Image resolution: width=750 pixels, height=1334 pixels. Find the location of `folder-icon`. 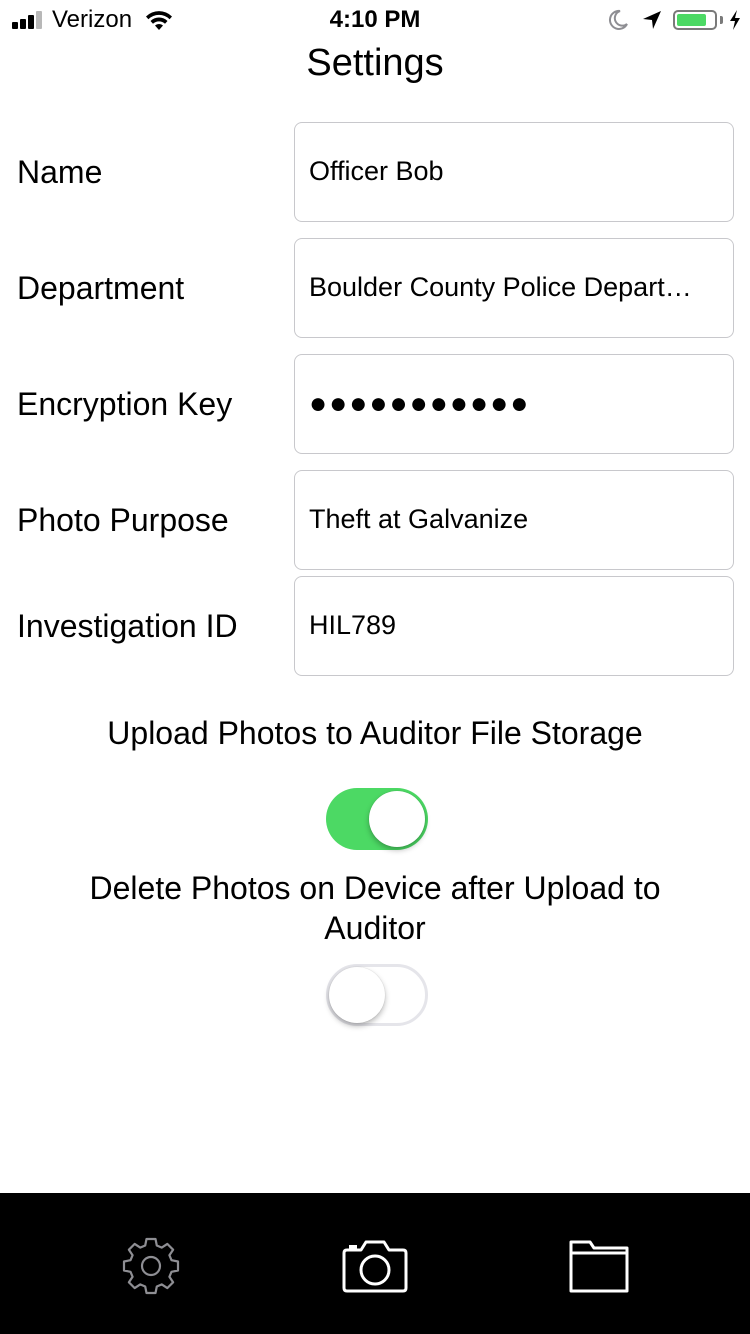

folder-icon is located at coordinates (599, 1266).